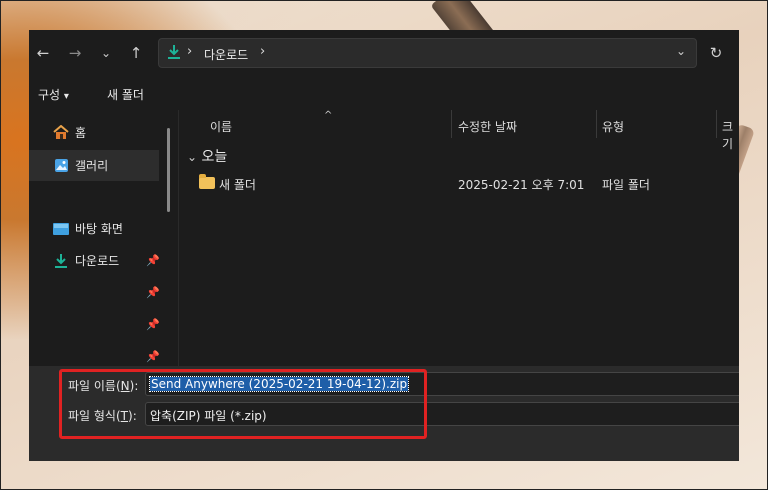 The width and height of the screenshot is (768, 490). What do you see at coordinates (243, 404) in the screenshot?
I see `highlight-box` at bounding box center [243, 404].